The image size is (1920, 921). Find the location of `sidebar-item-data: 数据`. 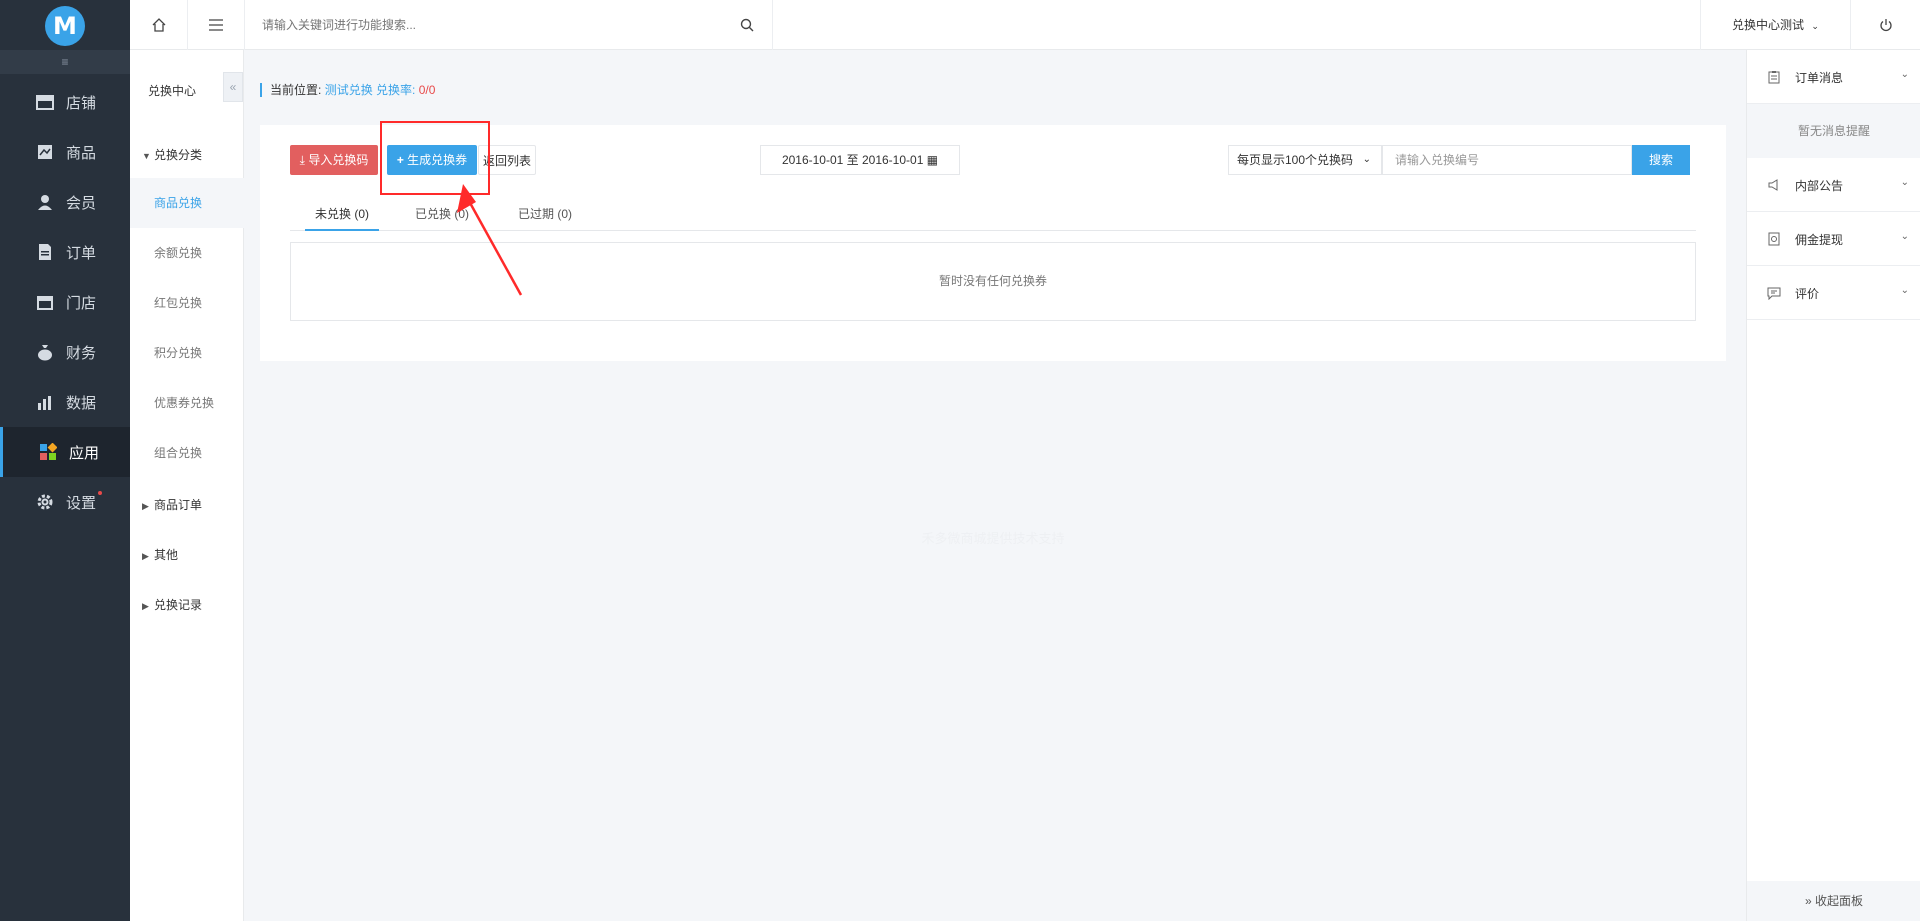

sidebar-item-data: 数据 is located at coordinates (65, 402).